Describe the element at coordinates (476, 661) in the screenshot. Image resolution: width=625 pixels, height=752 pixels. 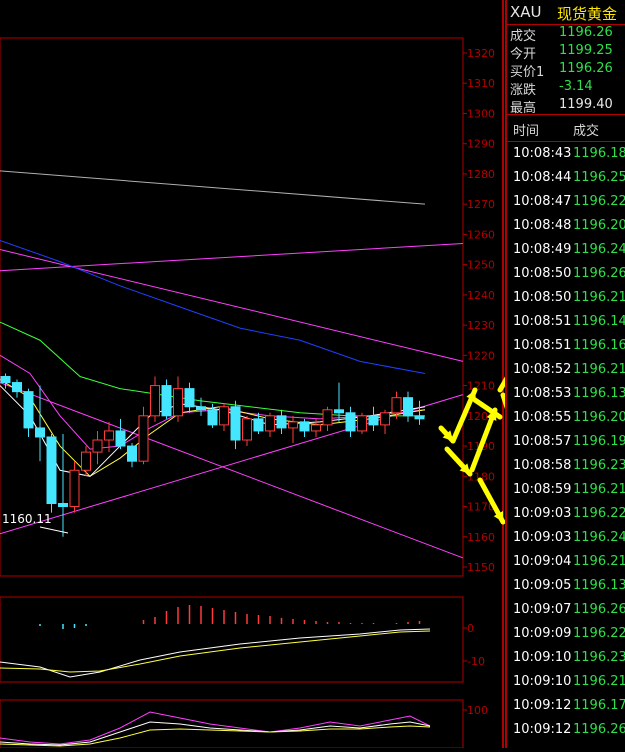
I see `macd-axis-label: -10` at that location.